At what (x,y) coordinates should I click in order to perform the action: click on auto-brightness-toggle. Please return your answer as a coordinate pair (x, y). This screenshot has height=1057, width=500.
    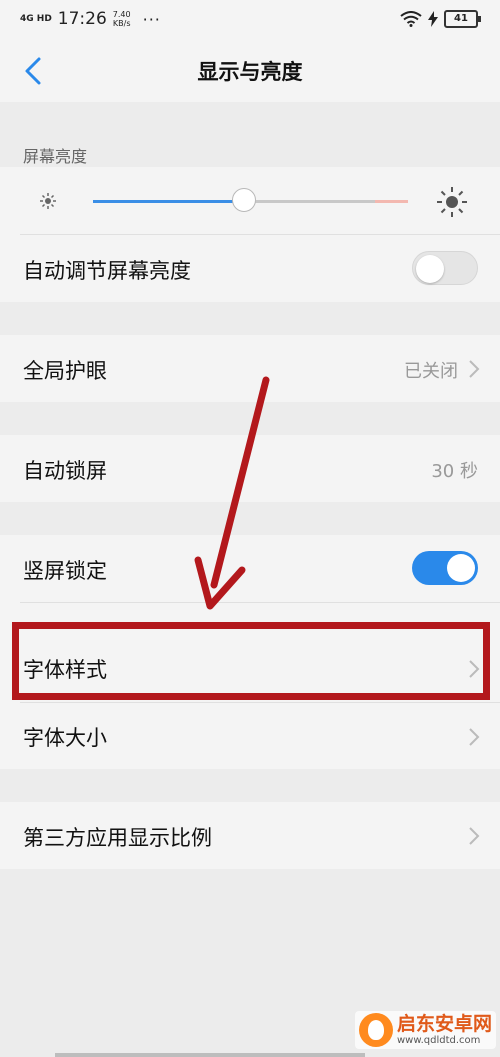
    Looking at the image, I should click on (445, 268).